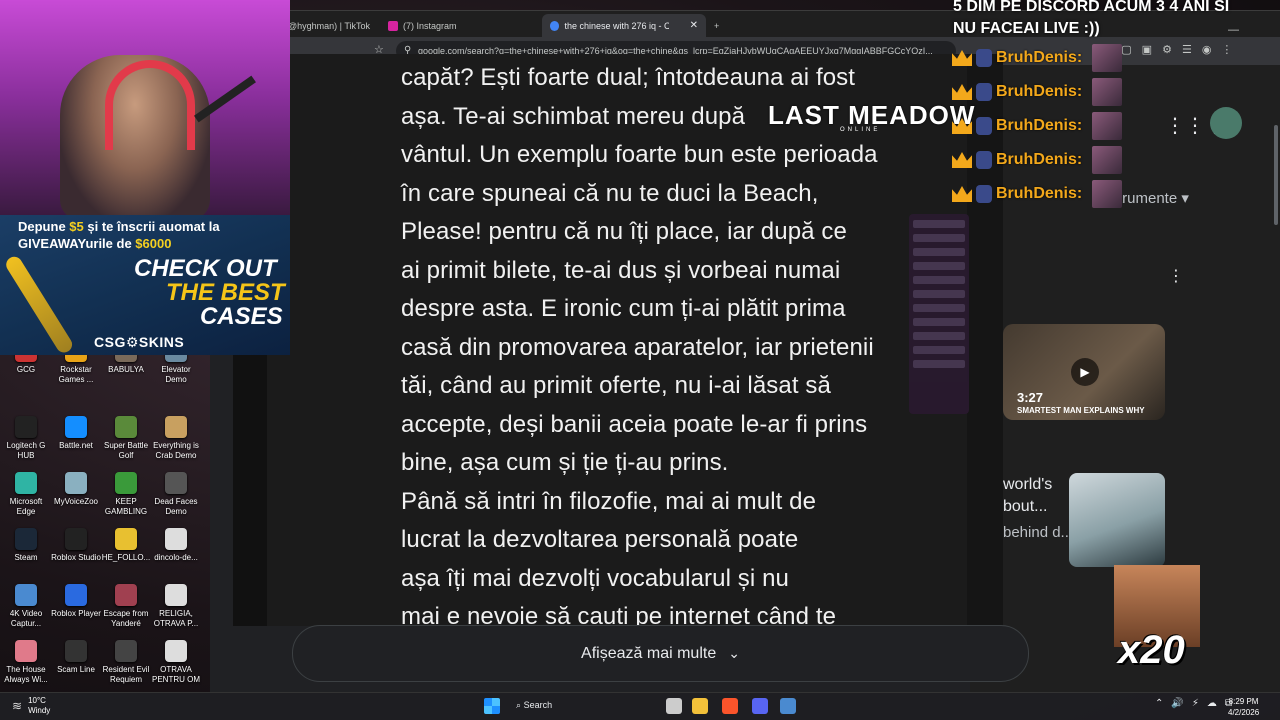 The width and height of the screenshot is (1280, 720). Describe the element at coordinates (39, 304) in the screenshot. I see `knife-graphic` at that location.